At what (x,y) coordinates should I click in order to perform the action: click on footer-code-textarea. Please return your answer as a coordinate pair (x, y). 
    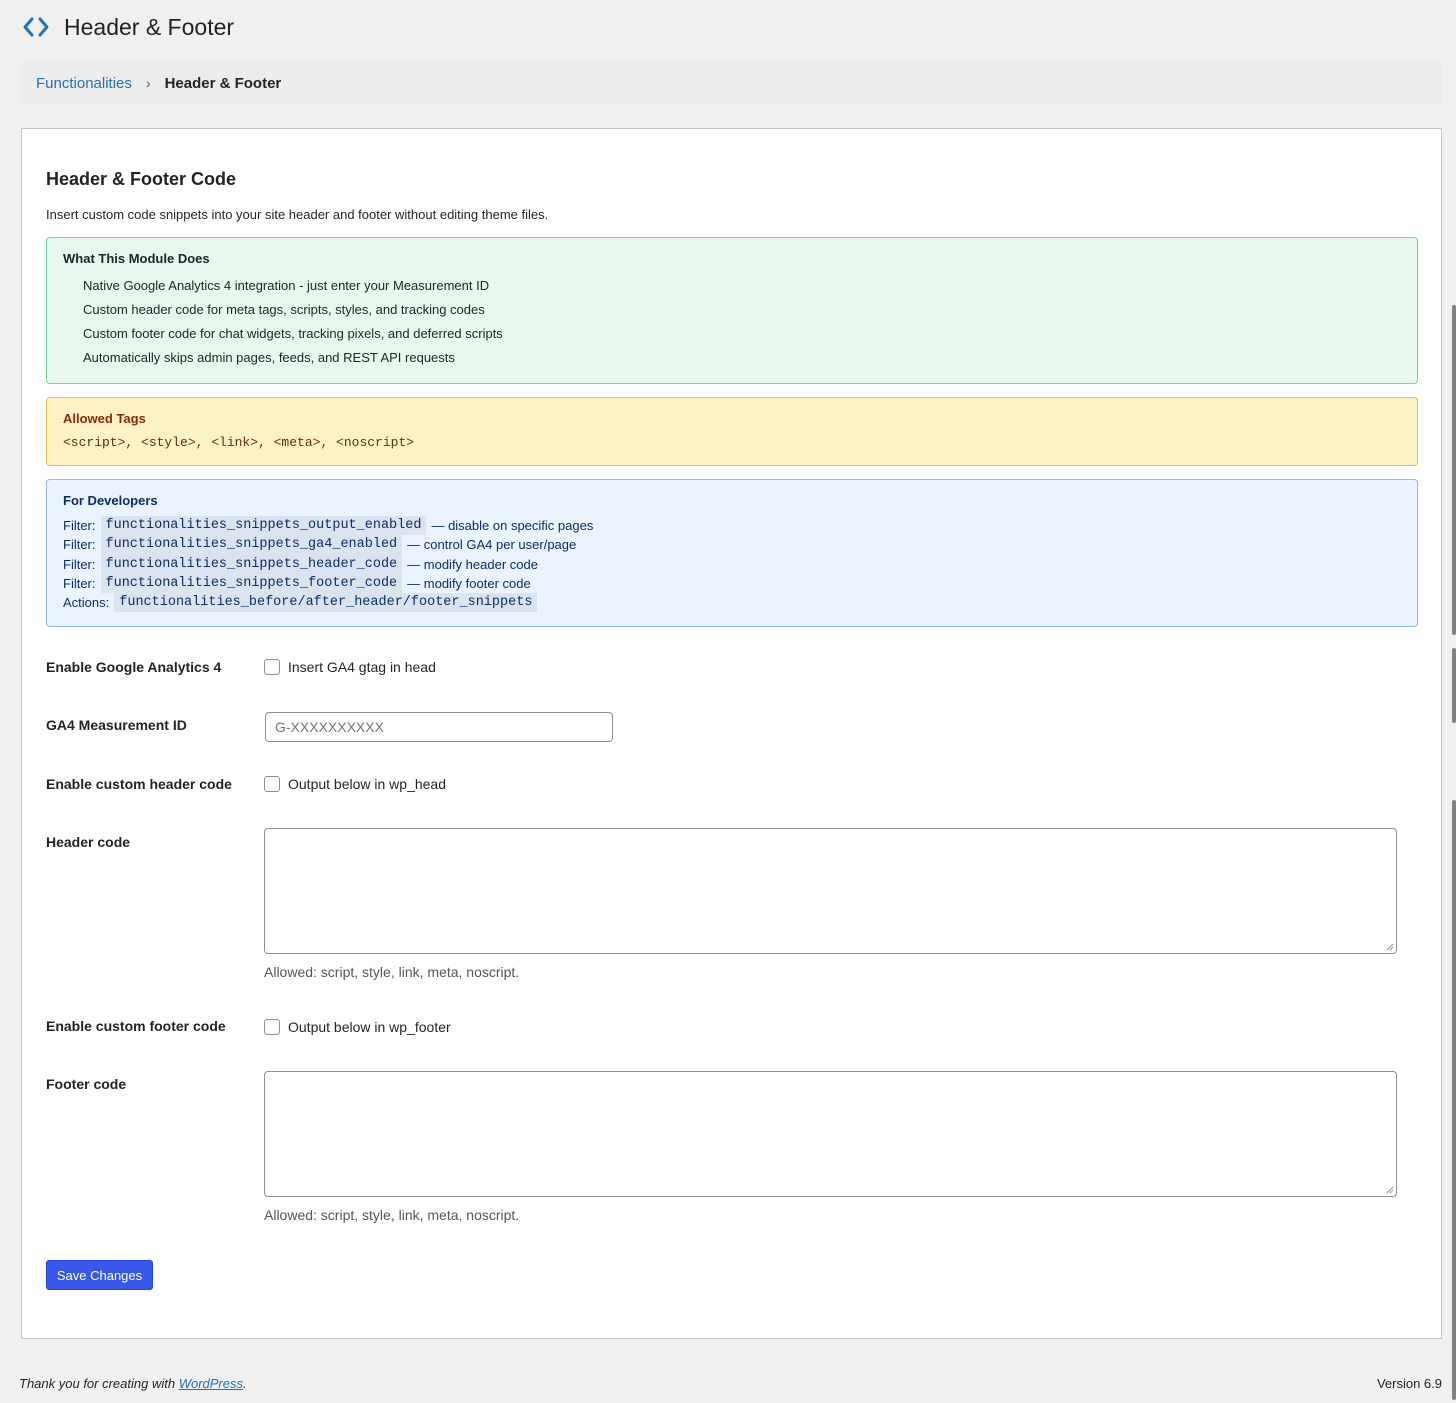
    Looking at the image, I should click on (830, 1134).